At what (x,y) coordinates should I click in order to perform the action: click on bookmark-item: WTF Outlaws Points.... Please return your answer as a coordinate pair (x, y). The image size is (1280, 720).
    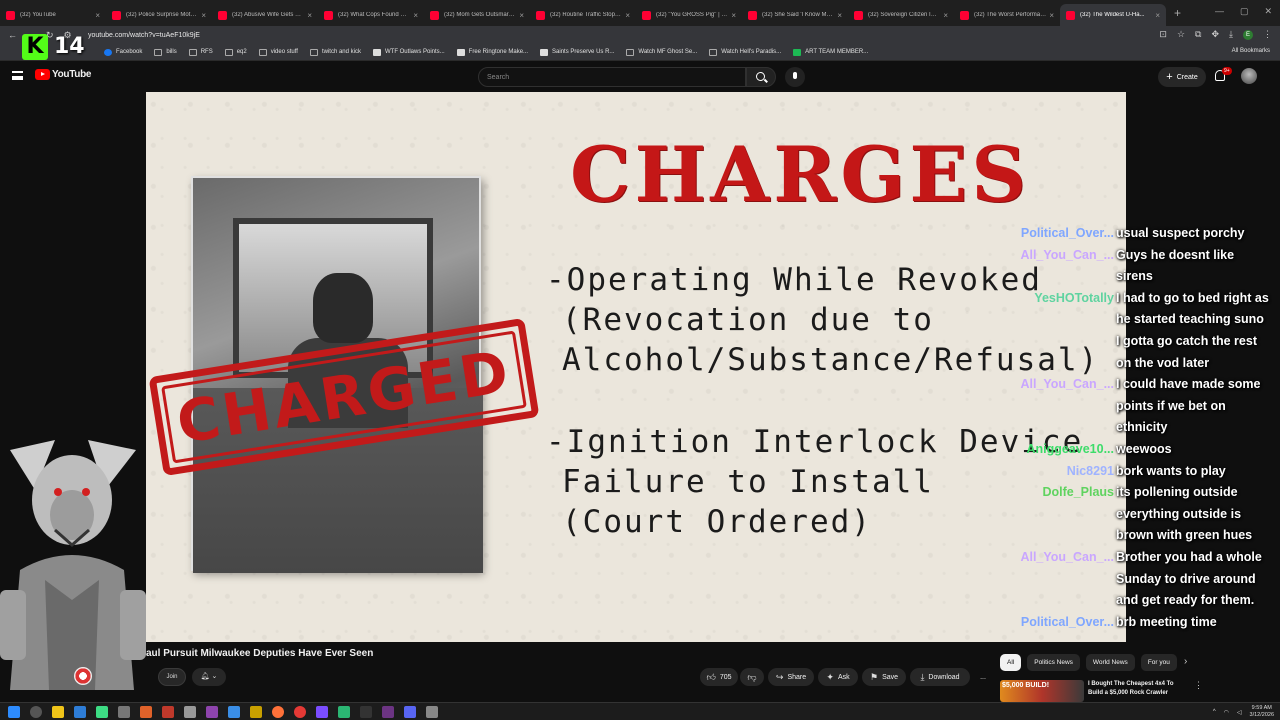
    Looking at the image, I should click on (408, 52).